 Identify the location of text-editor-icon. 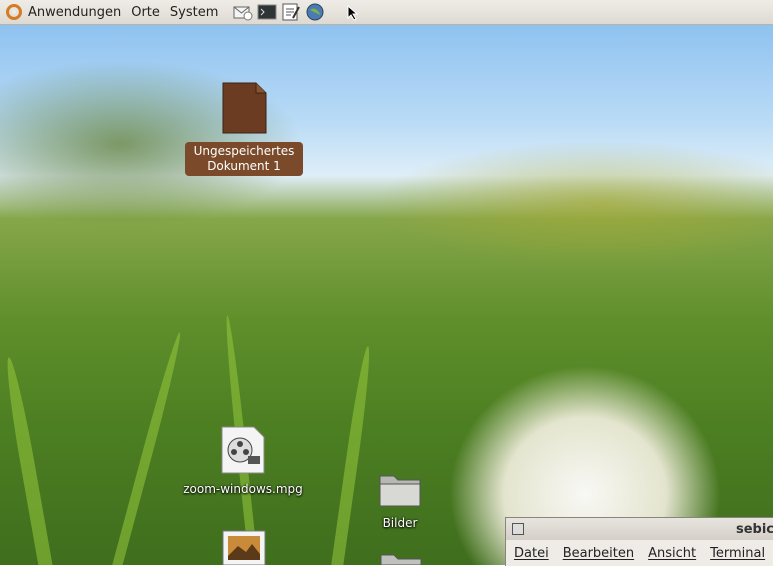
(291, 12).